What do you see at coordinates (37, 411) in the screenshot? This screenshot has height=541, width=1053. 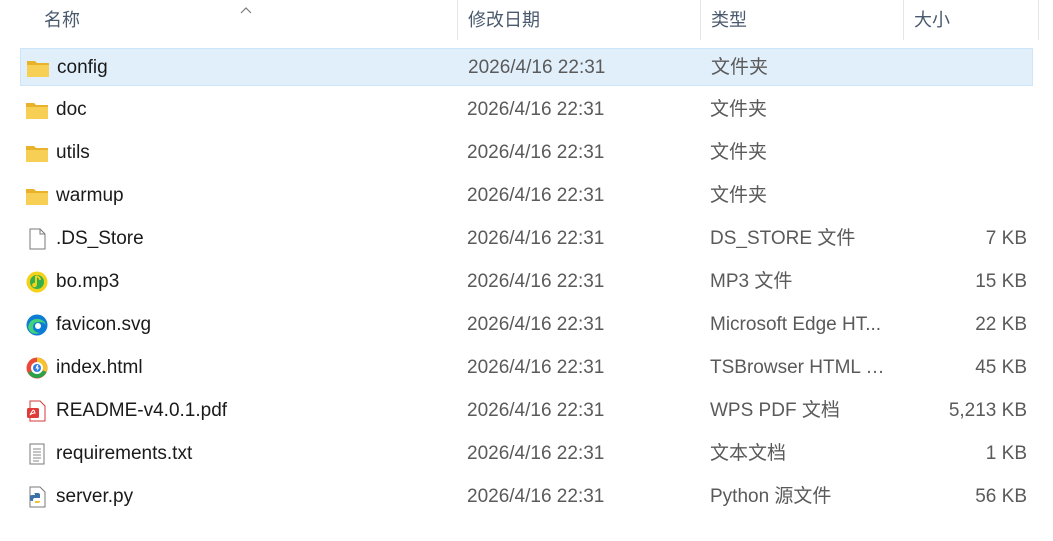 I see `pdf-icon` at bounding box center [37, 411].